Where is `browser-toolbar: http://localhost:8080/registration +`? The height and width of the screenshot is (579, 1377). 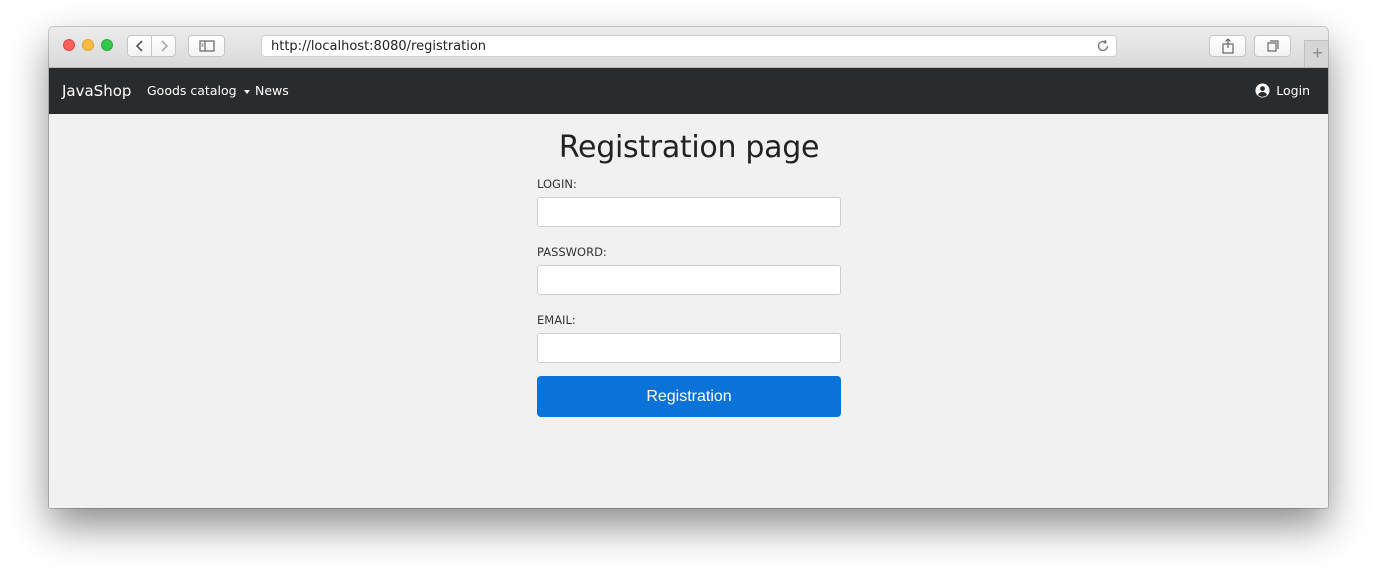
browser-toolbar: http://localhost:8080/registration + is located at coordinates (688, 47).